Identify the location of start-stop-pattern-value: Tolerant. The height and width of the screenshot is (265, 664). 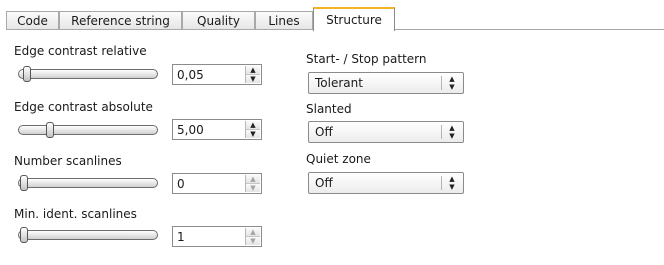
(339, 83).